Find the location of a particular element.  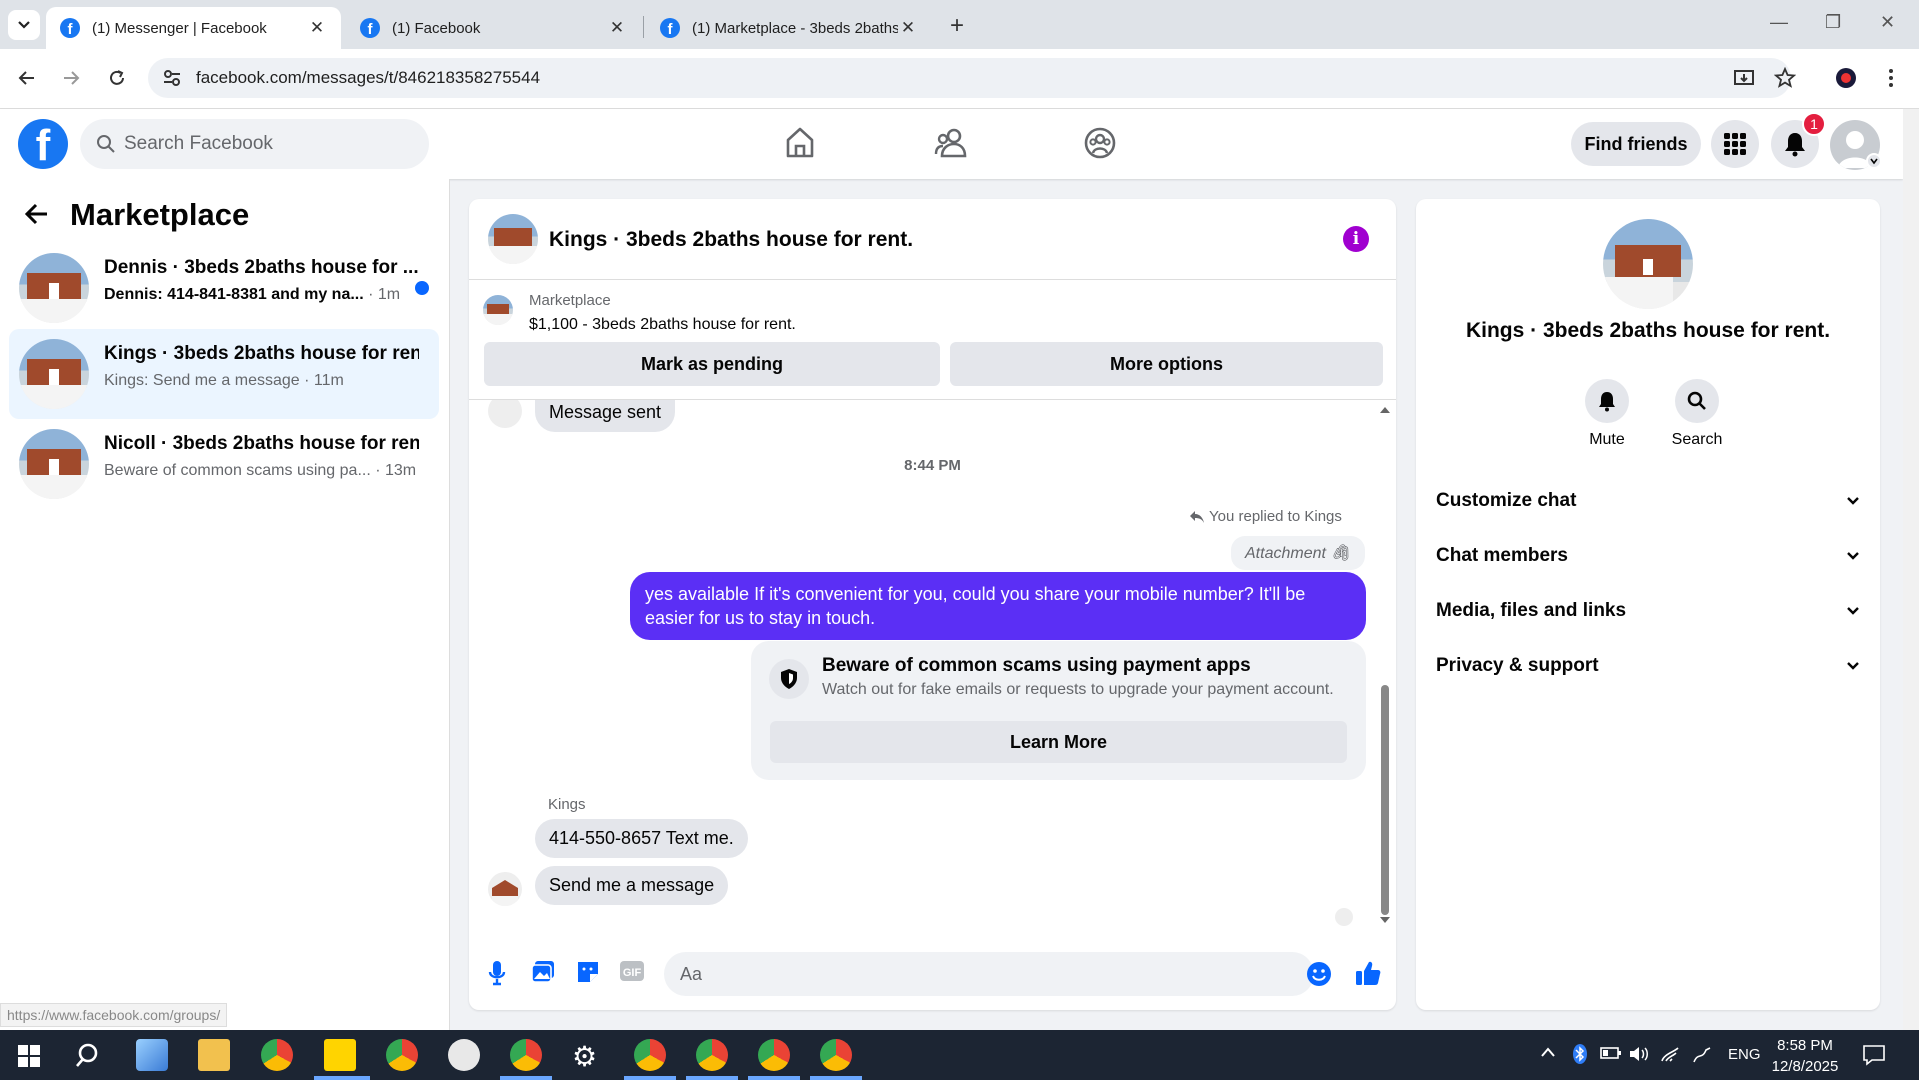

pen-icon is located at coordinates (1702, 1055).